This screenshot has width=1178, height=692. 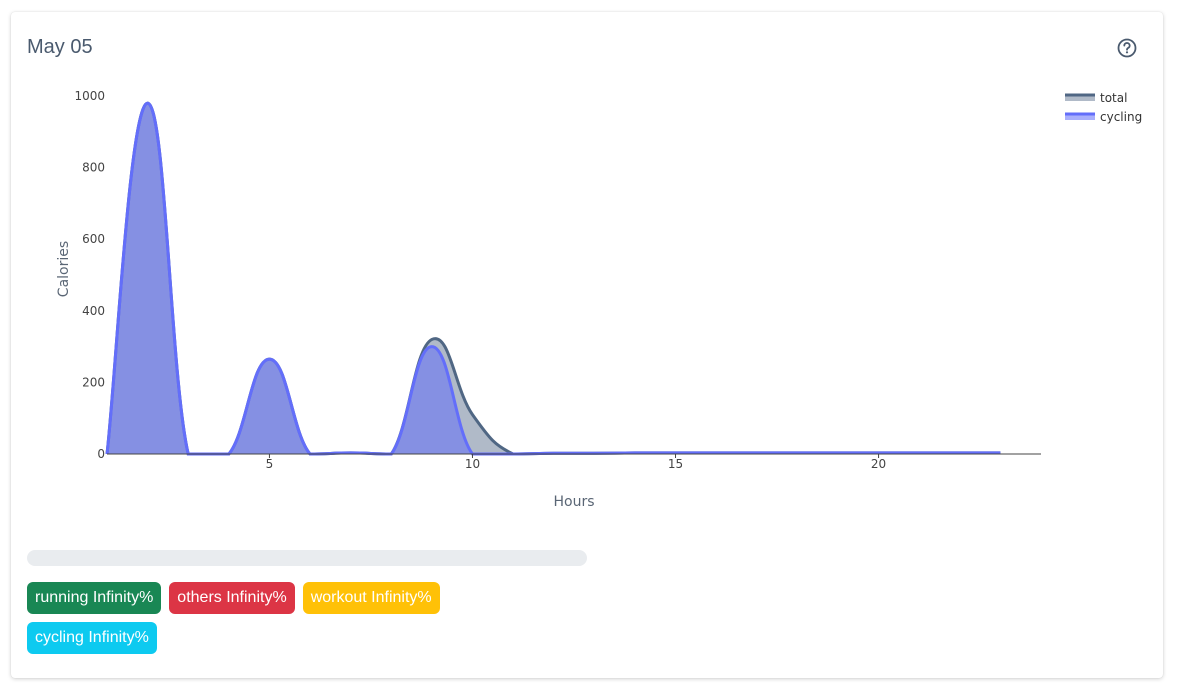 I want to click on legend-label-total: total, so click(x=1113, y=98).